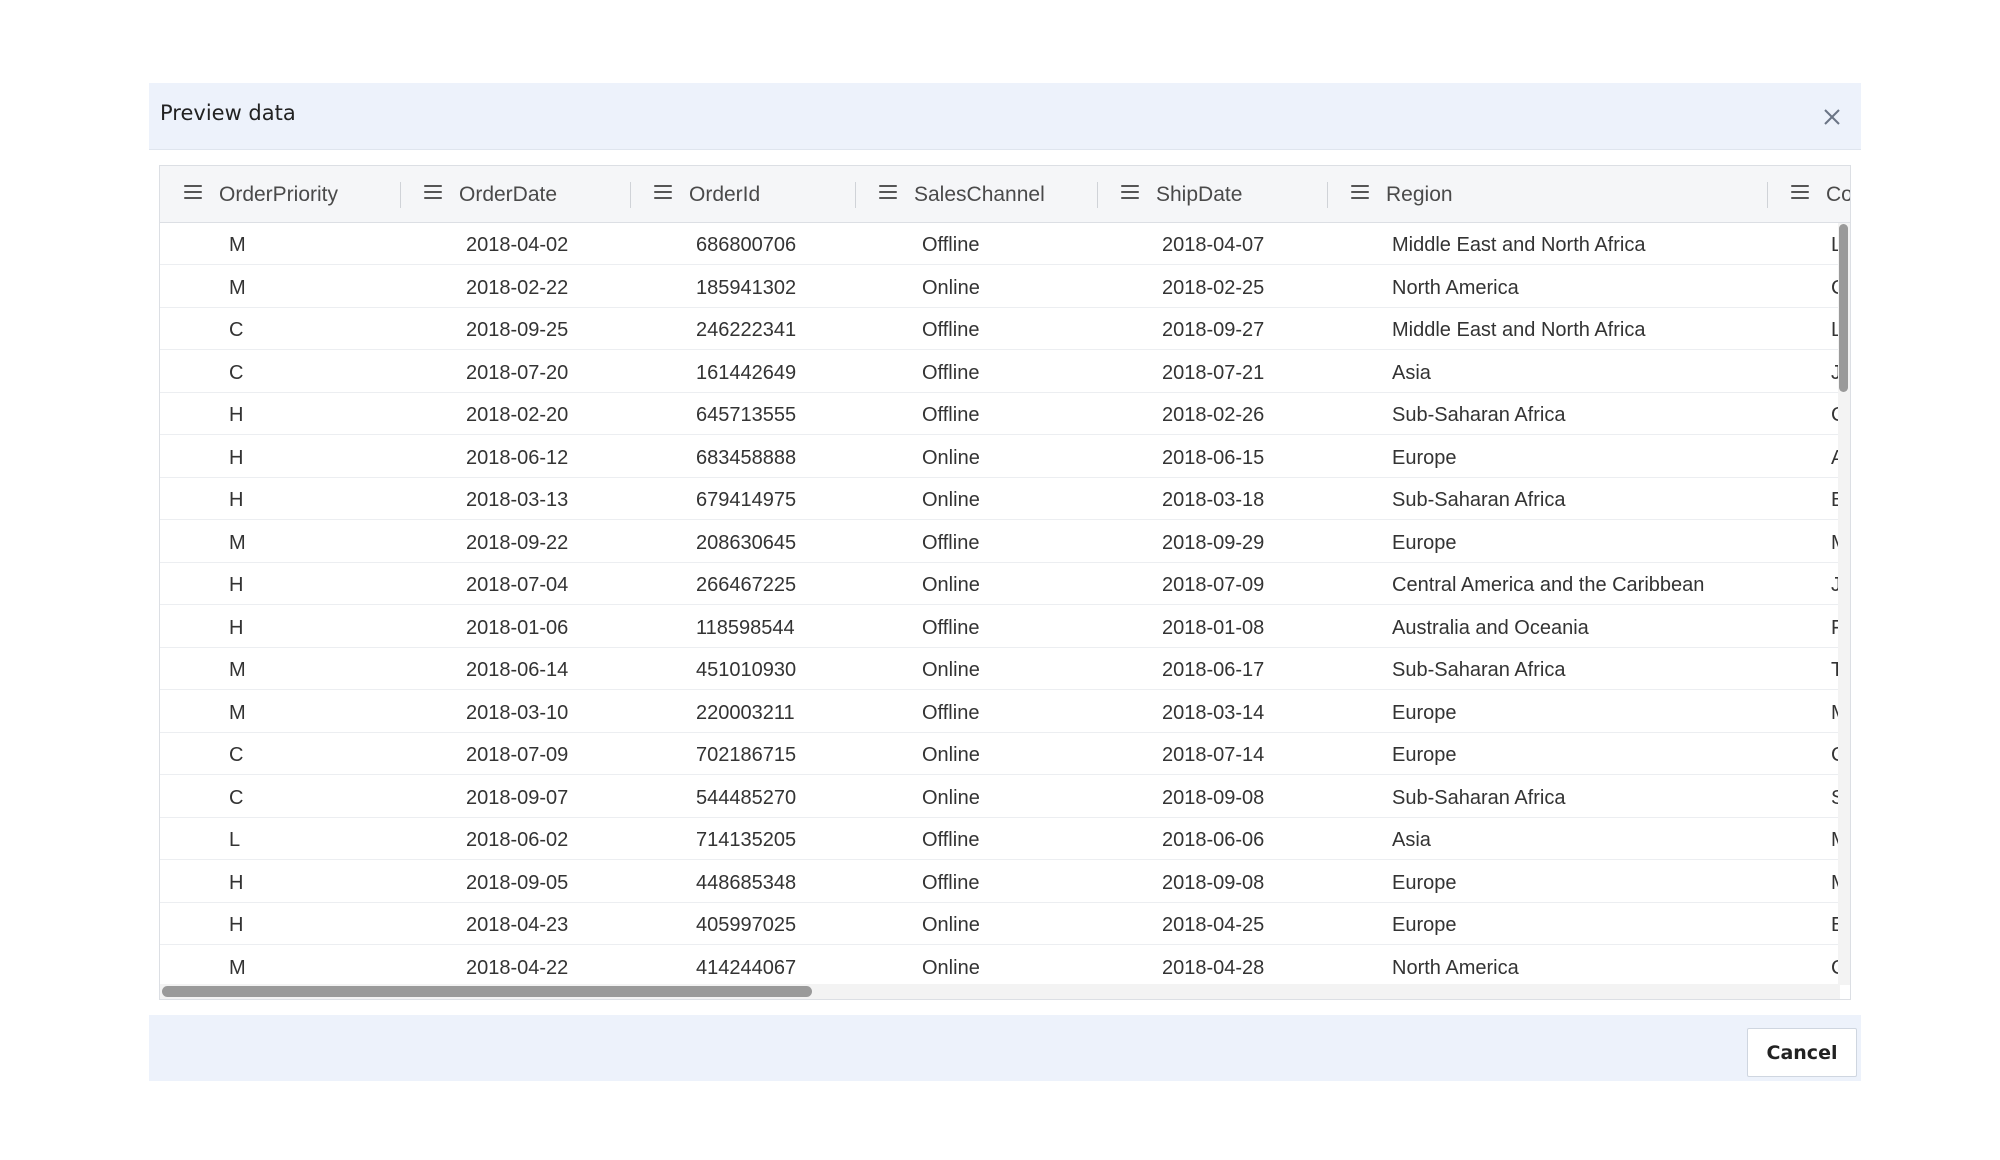  Describe the element at coordinates (1547, 194) in the screenshot. I see `column-header-region: Region` at that location.